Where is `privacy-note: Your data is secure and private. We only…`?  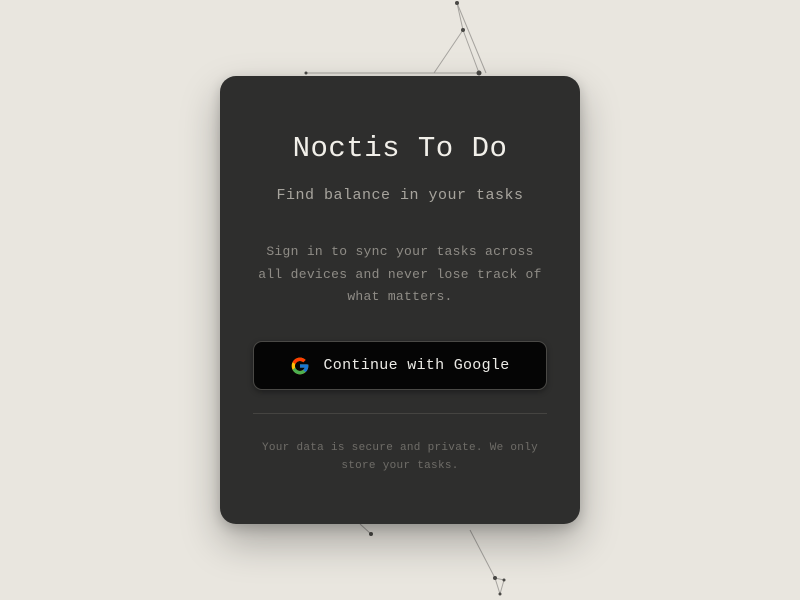
privacy-note: Your data is secure and private. We only… is located at coordinates (400, 457).